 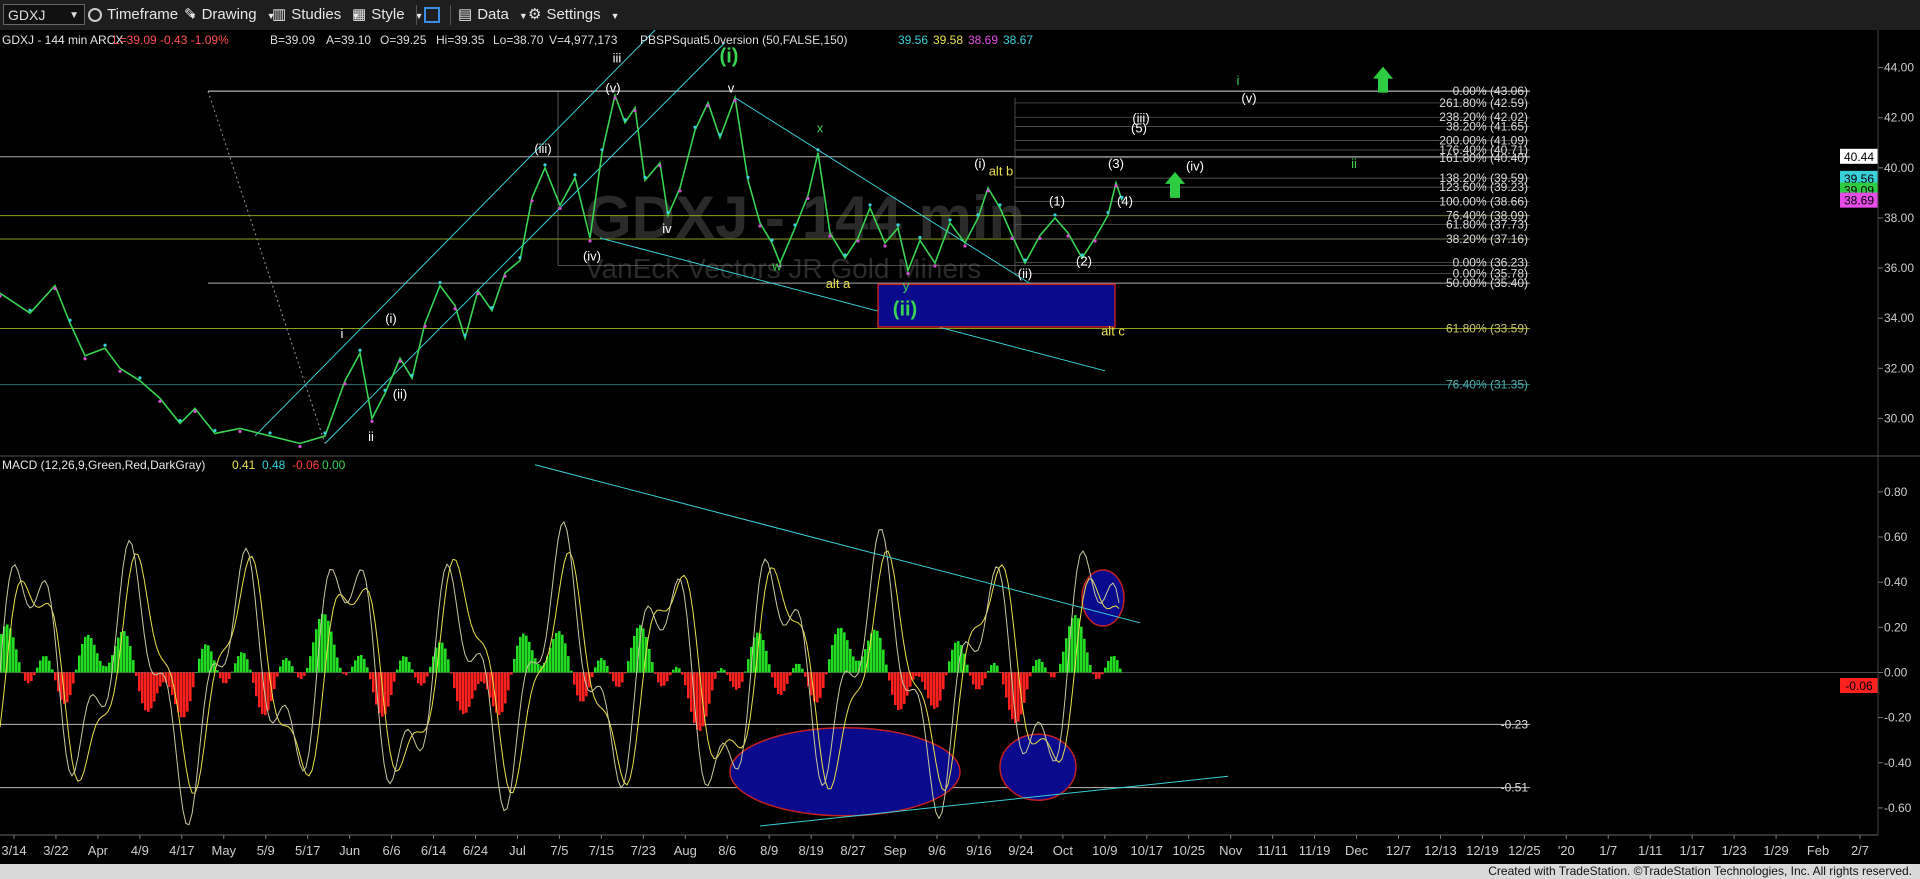 What do you see at coordinates (387, 15) in the screenshot?
I see `style-button: ▦ Style ▼` at bounding box center [387, 15].